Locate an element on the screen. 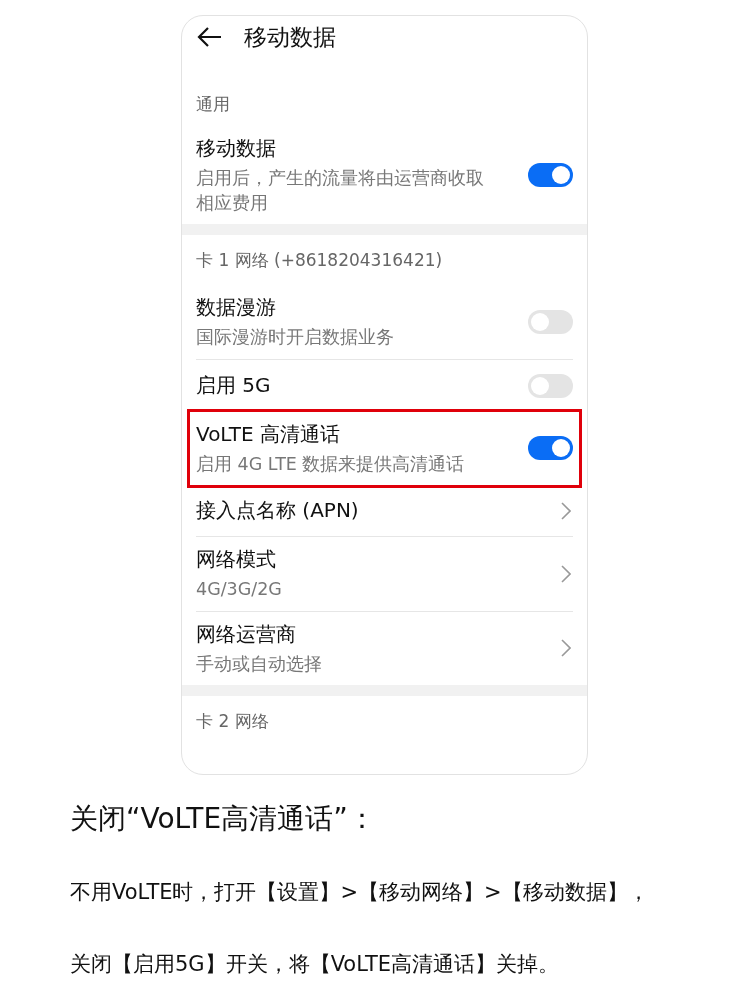  setting-subtitle: 启用 4G LTE 数据来提供高清通话 is located at coordinates (331, 464).